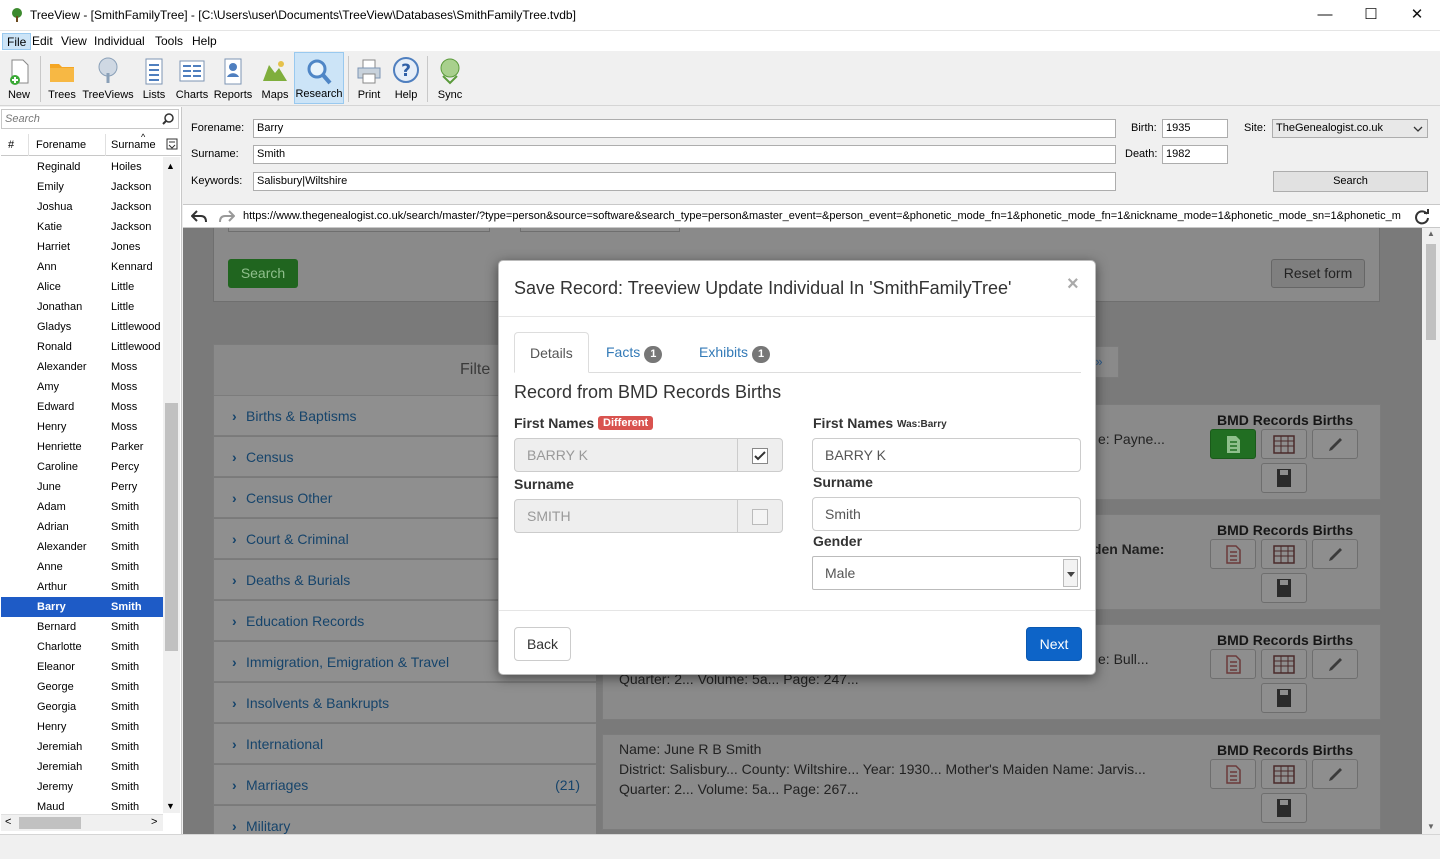 Image resolution: width=1440 pixels, height=859 pixels. I want to click on people-list-row: Edward Moss, so click(82, 407).